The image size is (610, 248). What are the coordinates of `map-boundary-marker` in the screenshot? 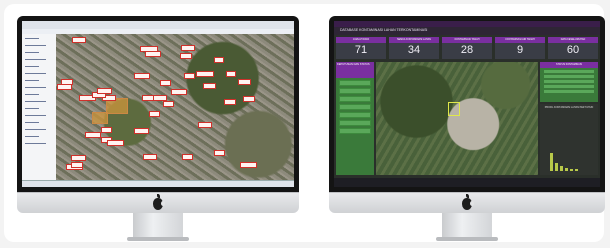 It's located at (454, 109).